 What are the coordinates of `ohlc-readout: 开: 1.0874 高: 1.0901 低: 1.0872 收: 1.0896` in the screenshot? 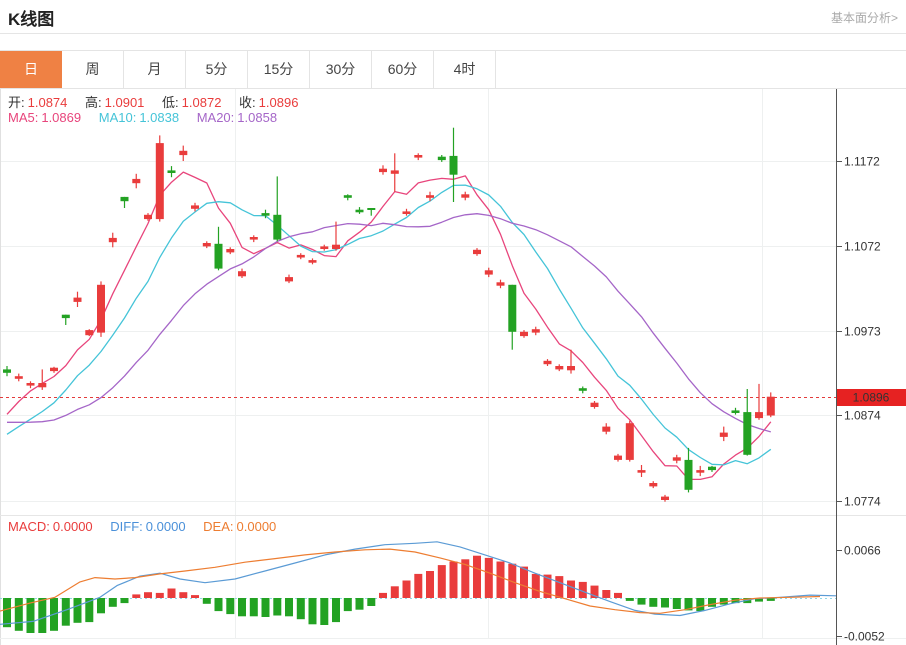 It's located at (154, 101).